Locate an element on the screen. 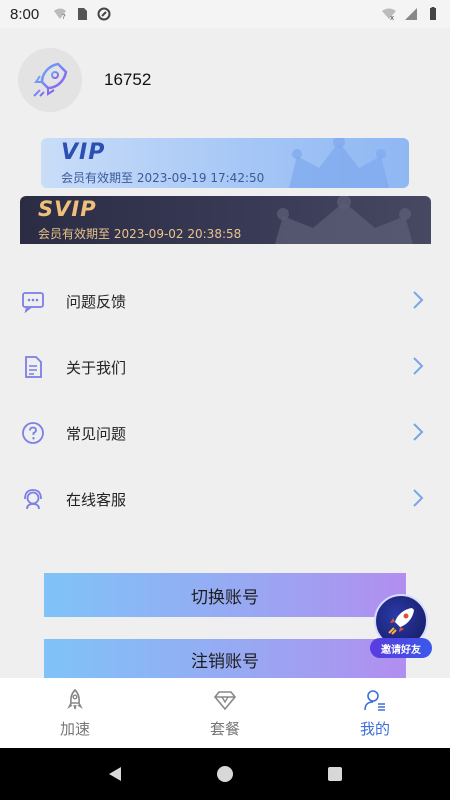 The image size is (450, 800). question-icon is located at coordinates (33, 433).